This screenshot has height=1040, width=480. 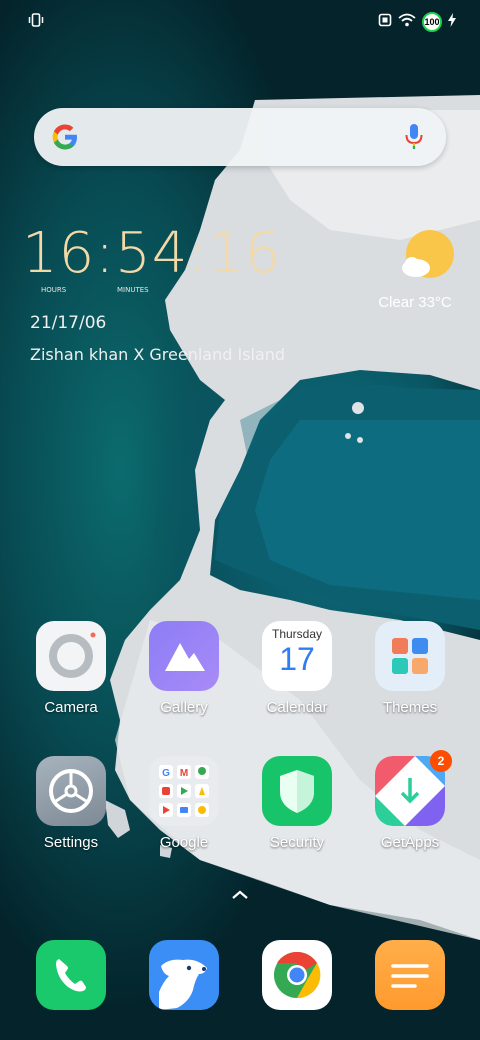 I want to click on browser-polar-bear-icon, so click(x=184, y=975).